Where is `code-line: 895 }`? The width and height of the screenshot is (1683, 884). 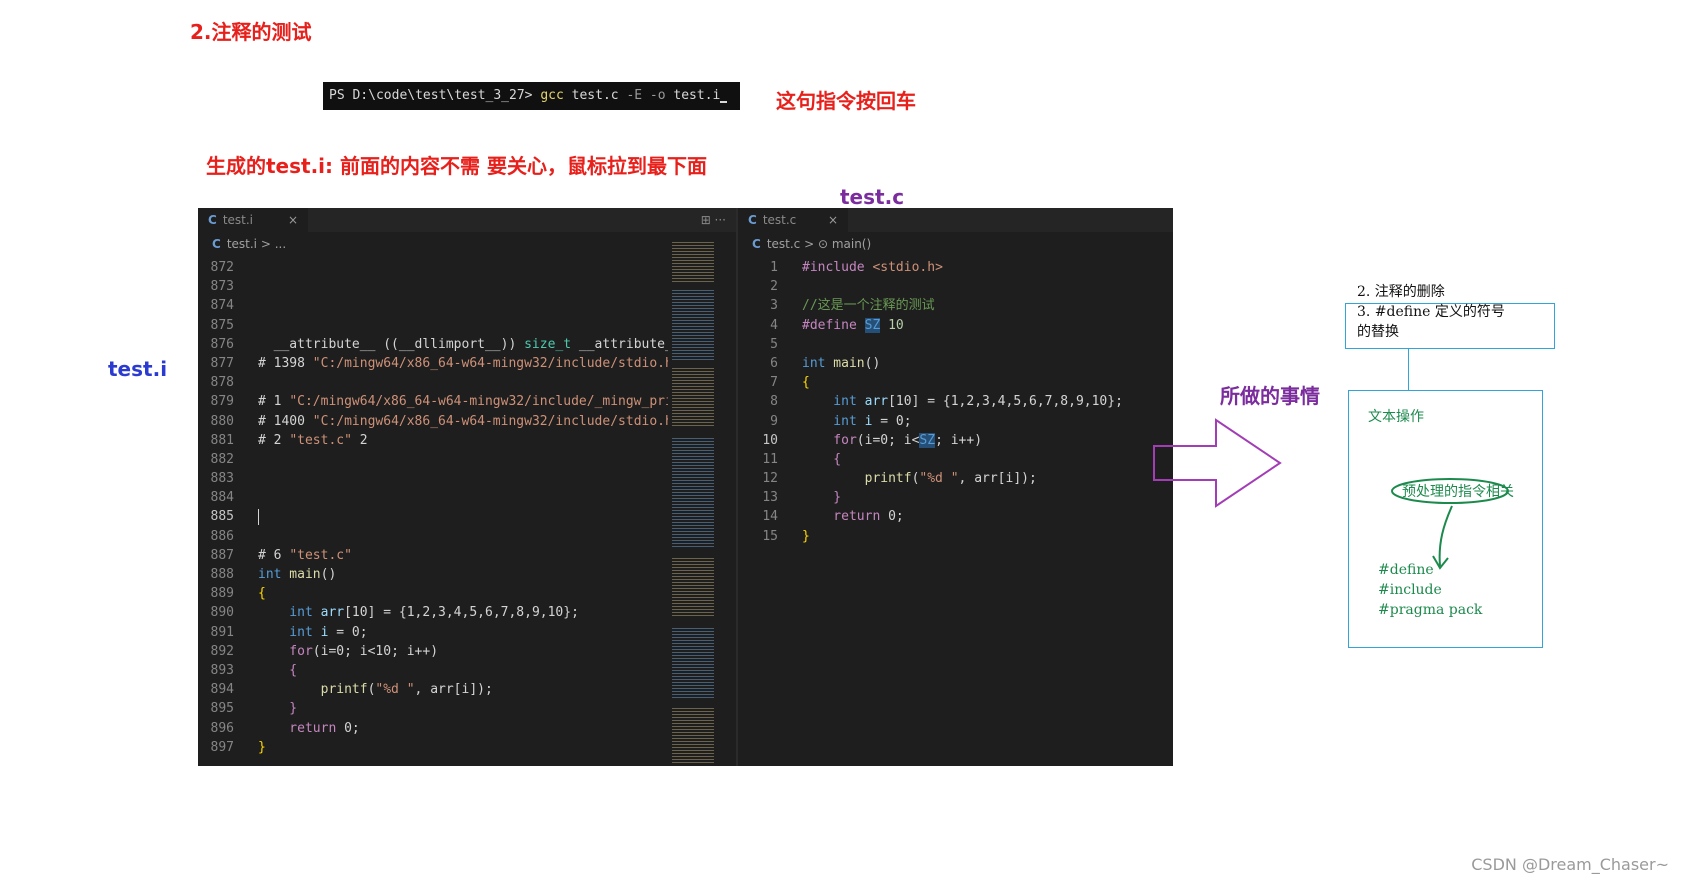 code-line: 895 } is located at coordinates (254, 709).